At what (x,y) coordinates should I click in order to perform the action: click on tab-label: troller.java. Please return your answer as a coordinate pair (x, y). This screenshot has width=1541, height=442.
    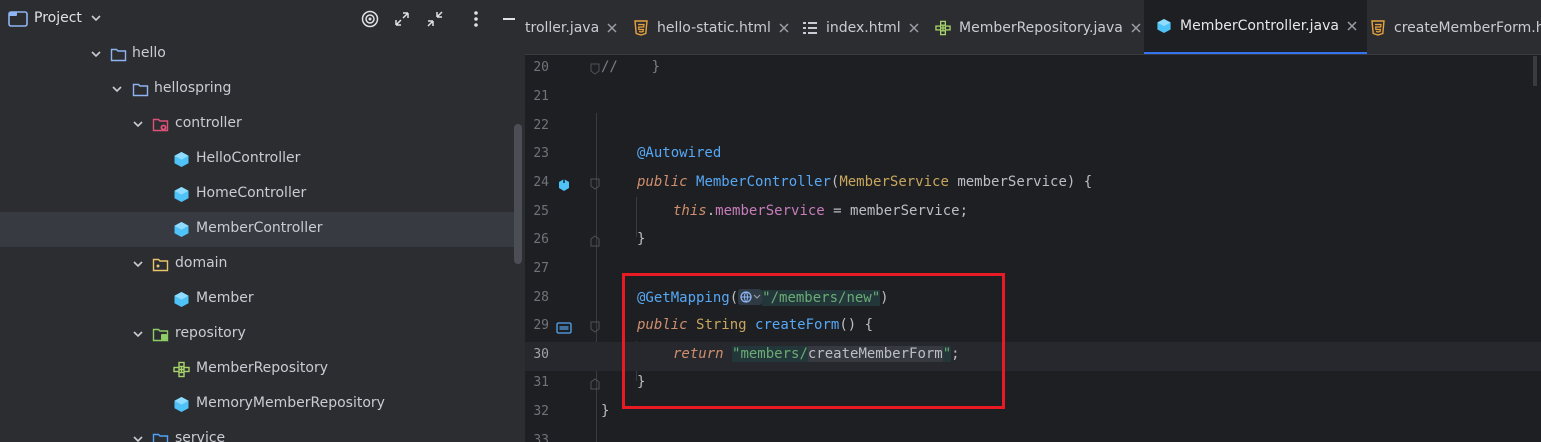
    Looking at the image, I should click on (562, 27).